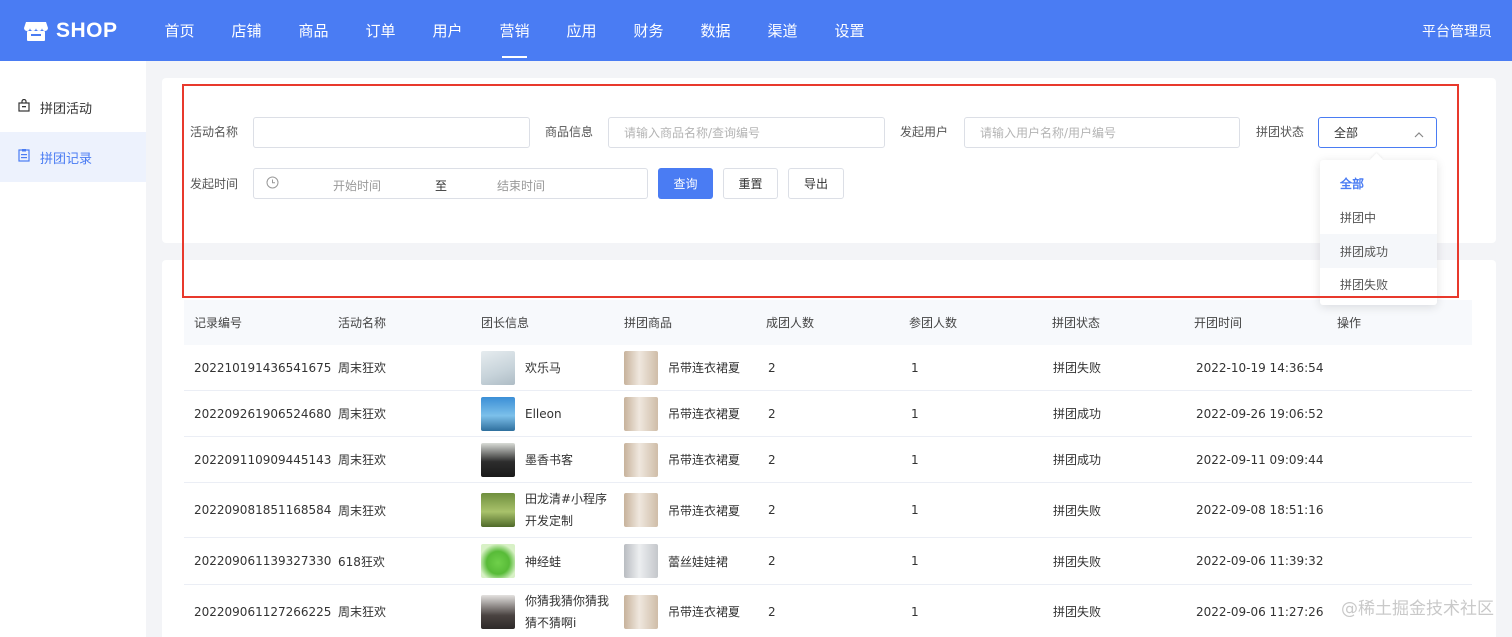 Image resolution: width=1512 pixels, height=637 pixels. I want to click on leader-info: 欢乐马, so click(521, 367).